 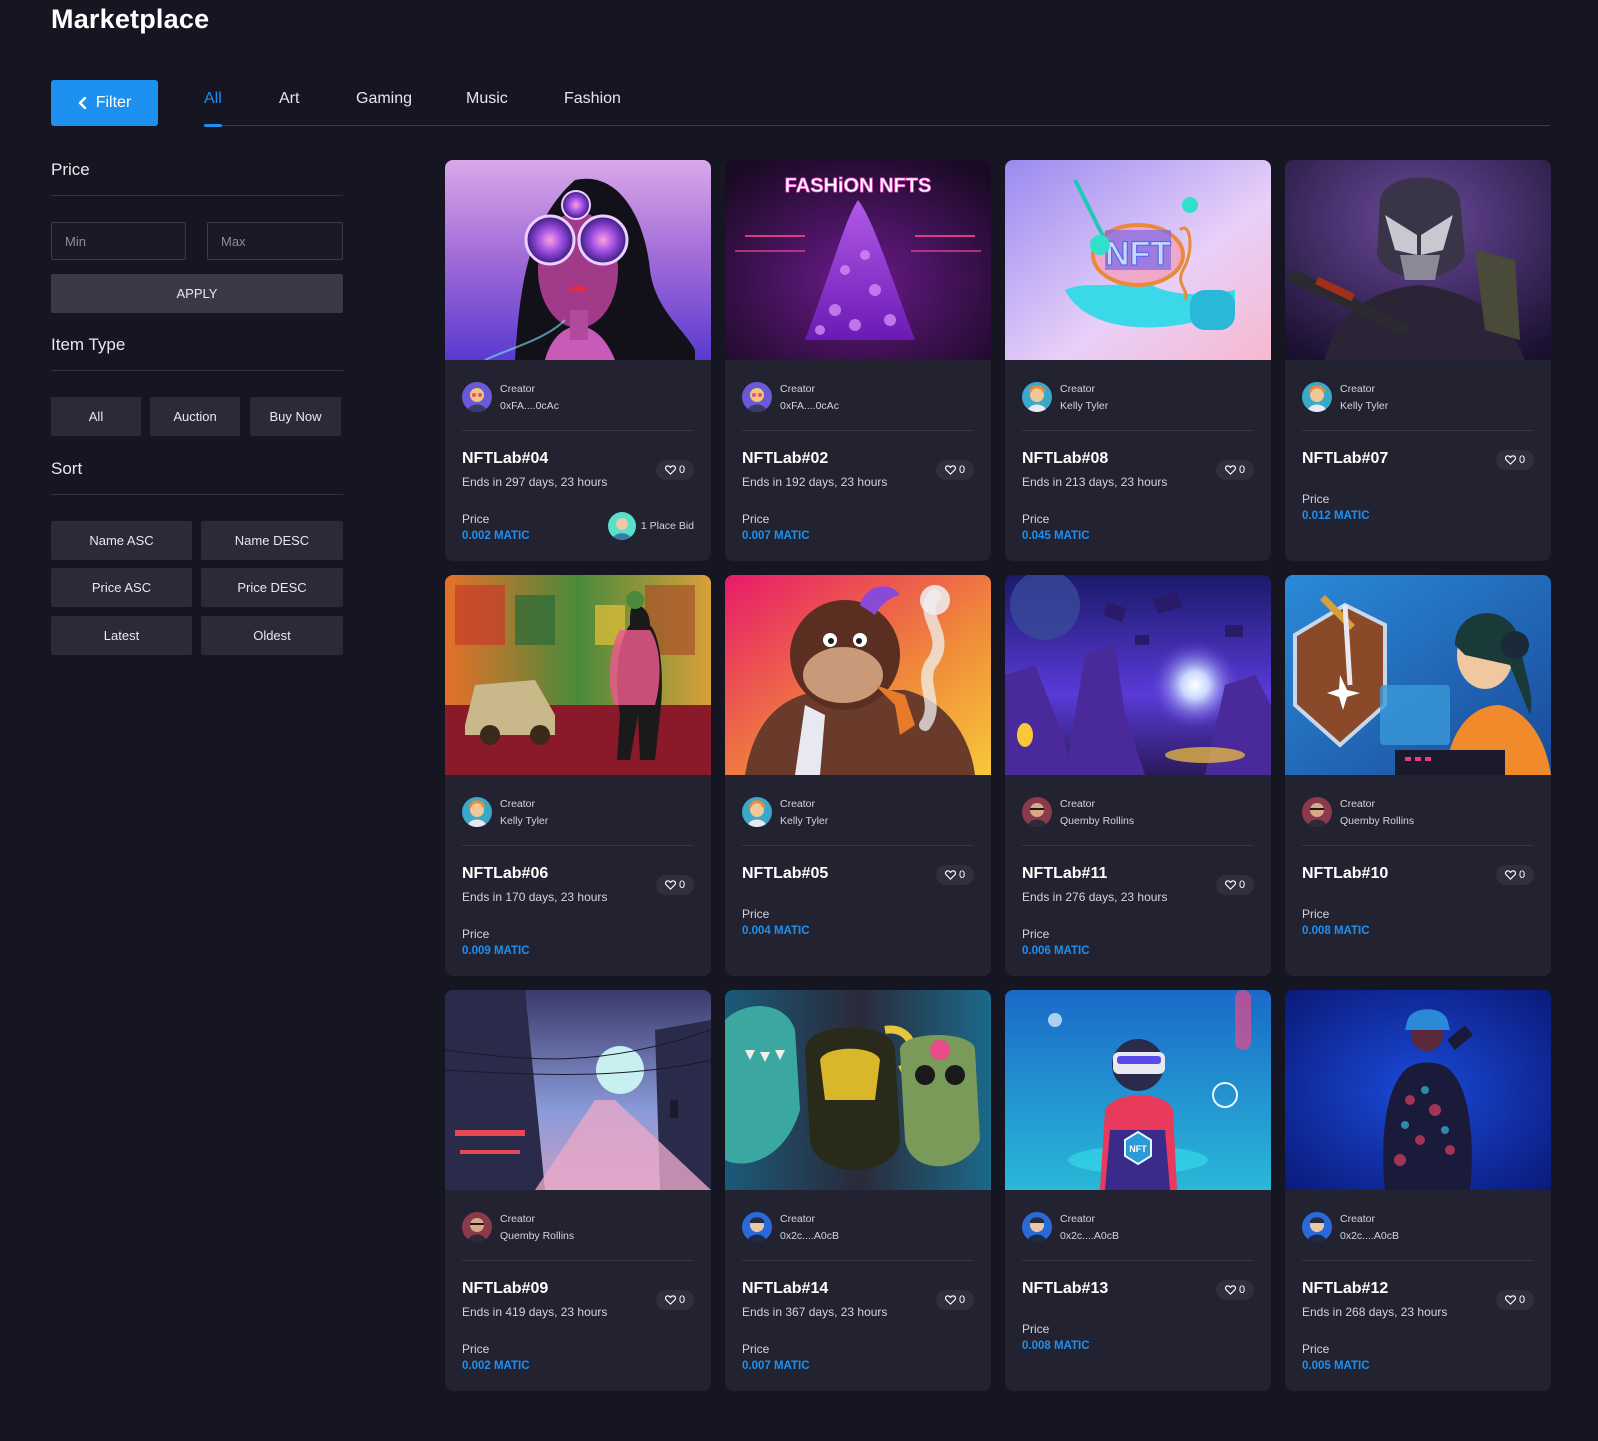 I want to click on sort-latest-button: Latest, so click(x=121, y=635).